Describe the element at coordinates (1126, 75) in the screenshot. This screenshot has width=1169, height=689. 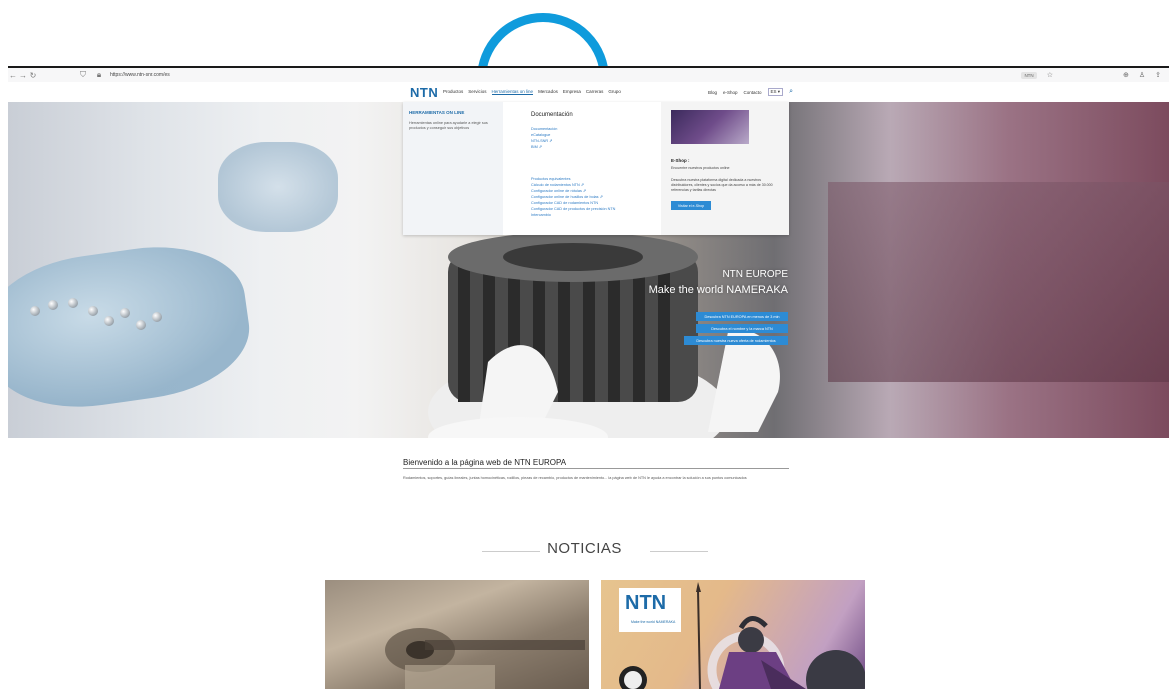
I see `extension-icon: ⊕` at that location.